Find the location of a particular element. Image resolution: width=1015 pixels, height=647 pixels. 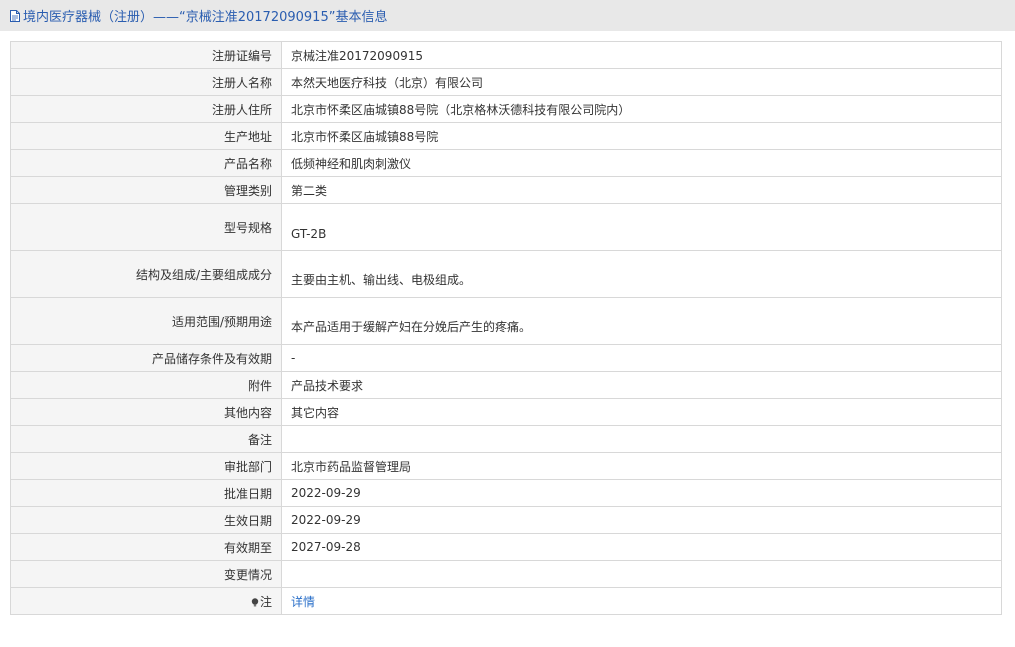

row-value: GT-2B is located at coordinates (641, 227).